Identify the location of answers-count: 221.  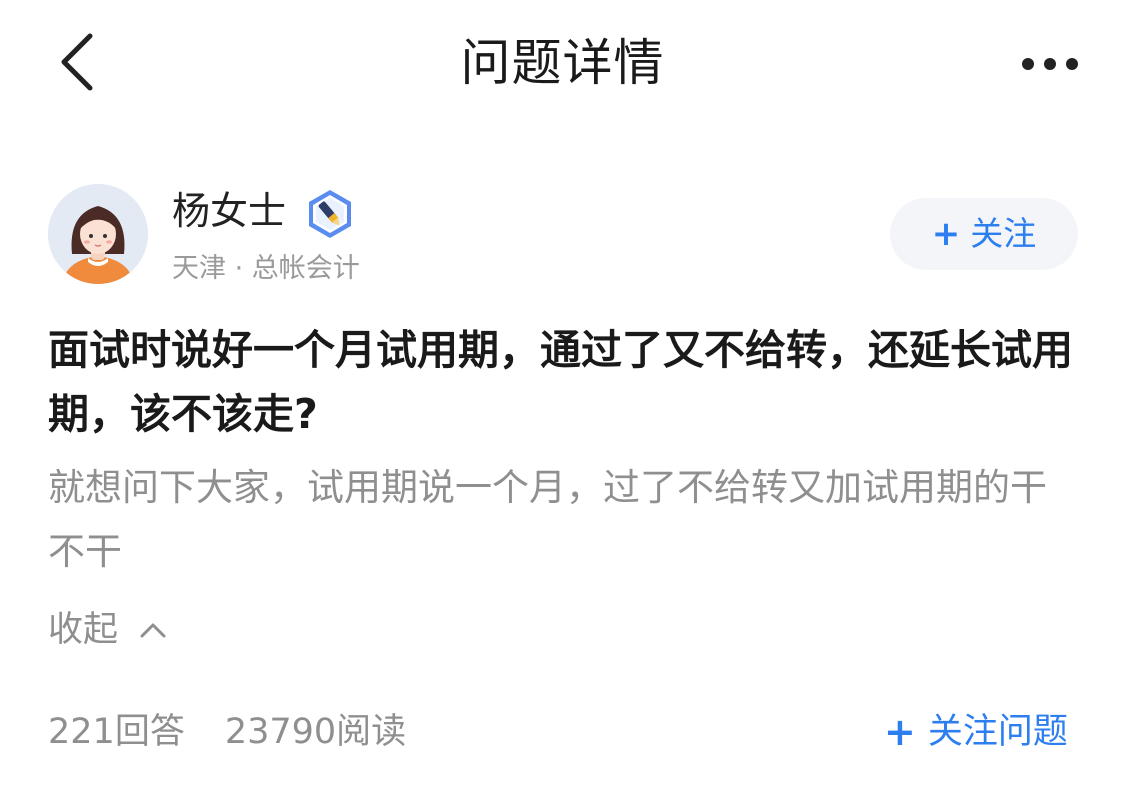
(81, 732).